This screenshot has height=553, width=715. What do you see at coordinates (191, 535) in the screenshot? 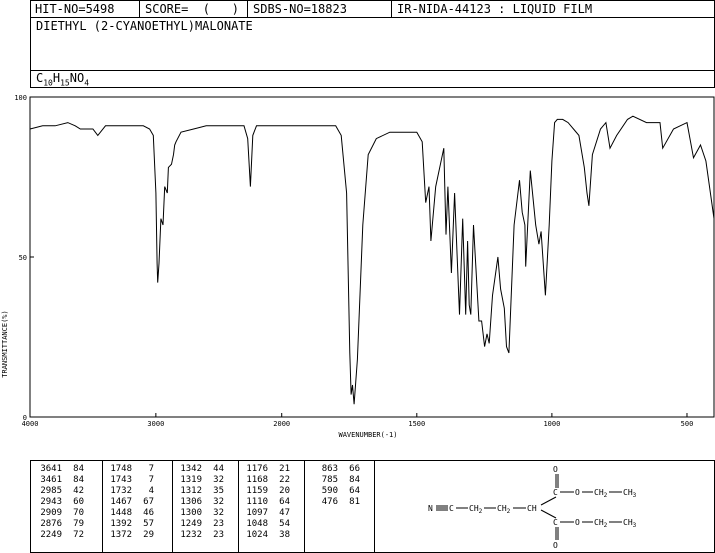
I see `peak-wavenumber: 1232` at bounding box center [191, 535].